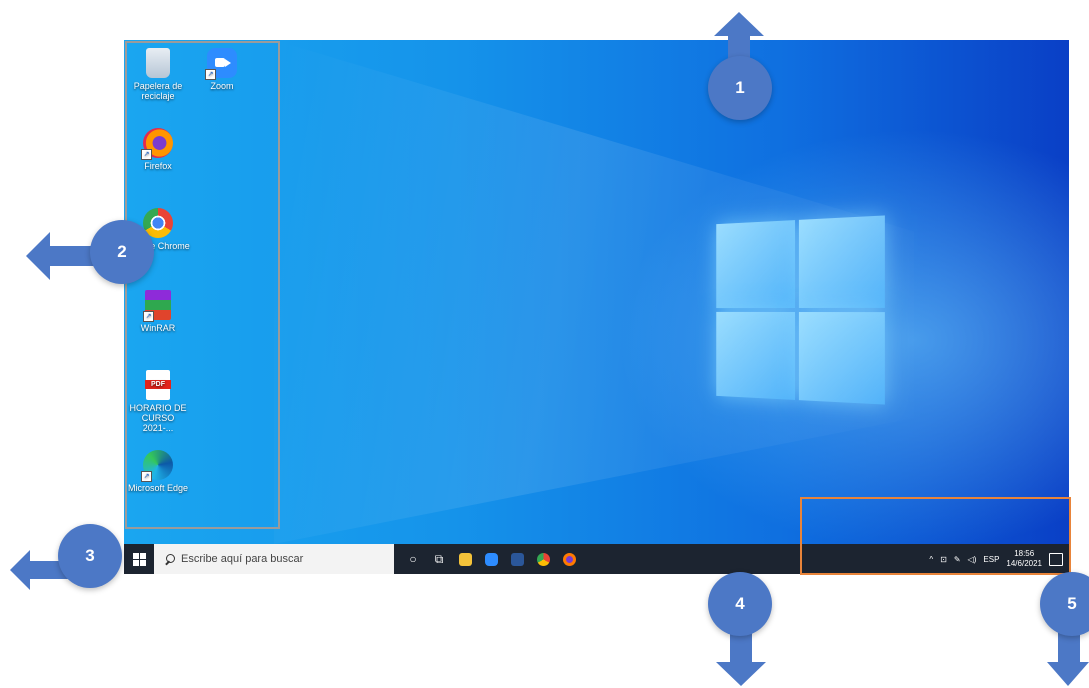 Image resolution: width=1089 pixels, height=688 pixels. What do you see at coordinates (122, 252) in the screenshot?
I see `marker-2: 2` at bounding box center [122, 252].